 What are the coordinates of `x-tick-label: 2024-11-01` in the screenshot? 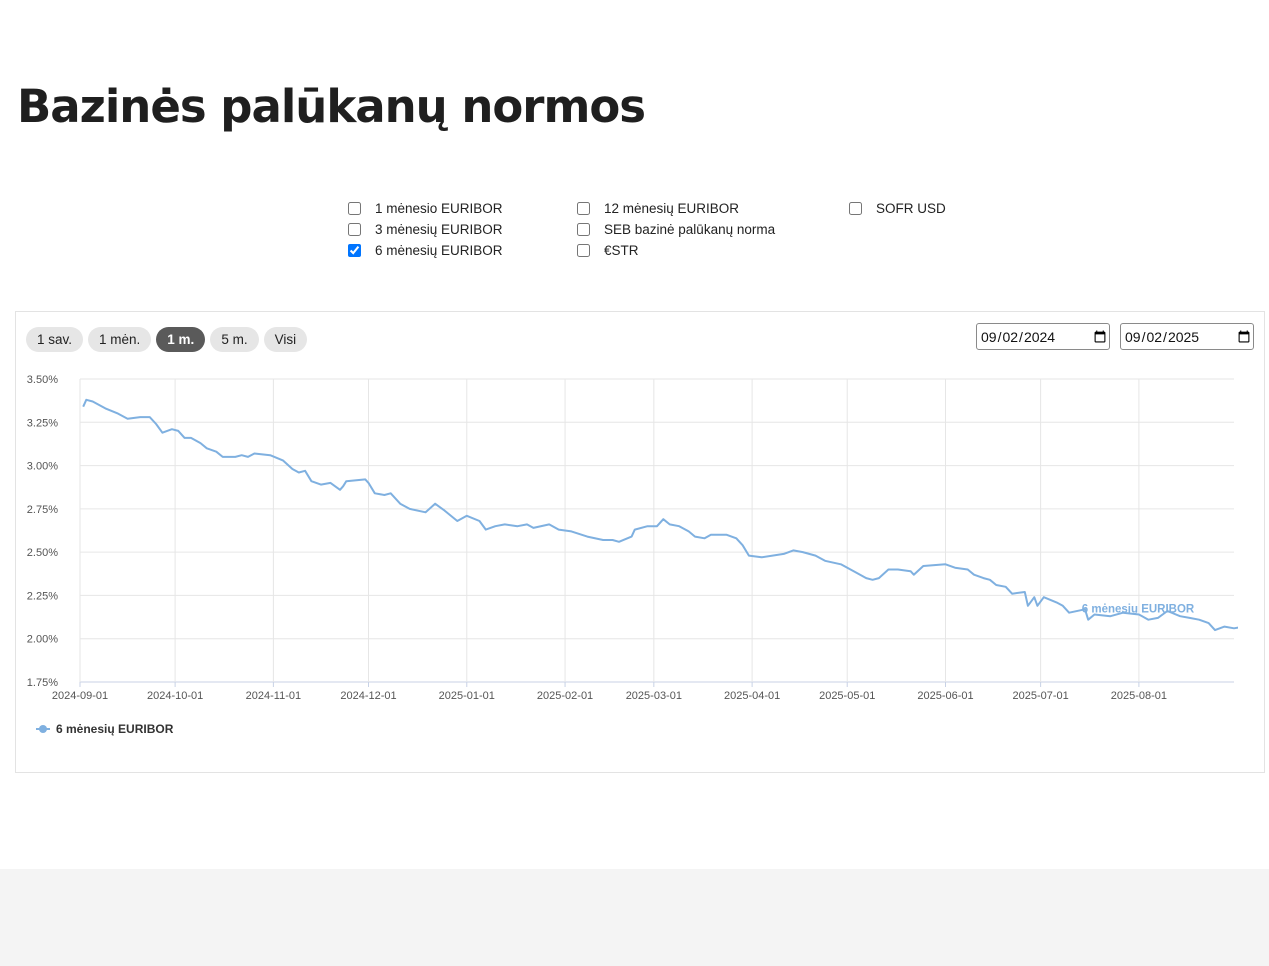 It's located at (273, 696).